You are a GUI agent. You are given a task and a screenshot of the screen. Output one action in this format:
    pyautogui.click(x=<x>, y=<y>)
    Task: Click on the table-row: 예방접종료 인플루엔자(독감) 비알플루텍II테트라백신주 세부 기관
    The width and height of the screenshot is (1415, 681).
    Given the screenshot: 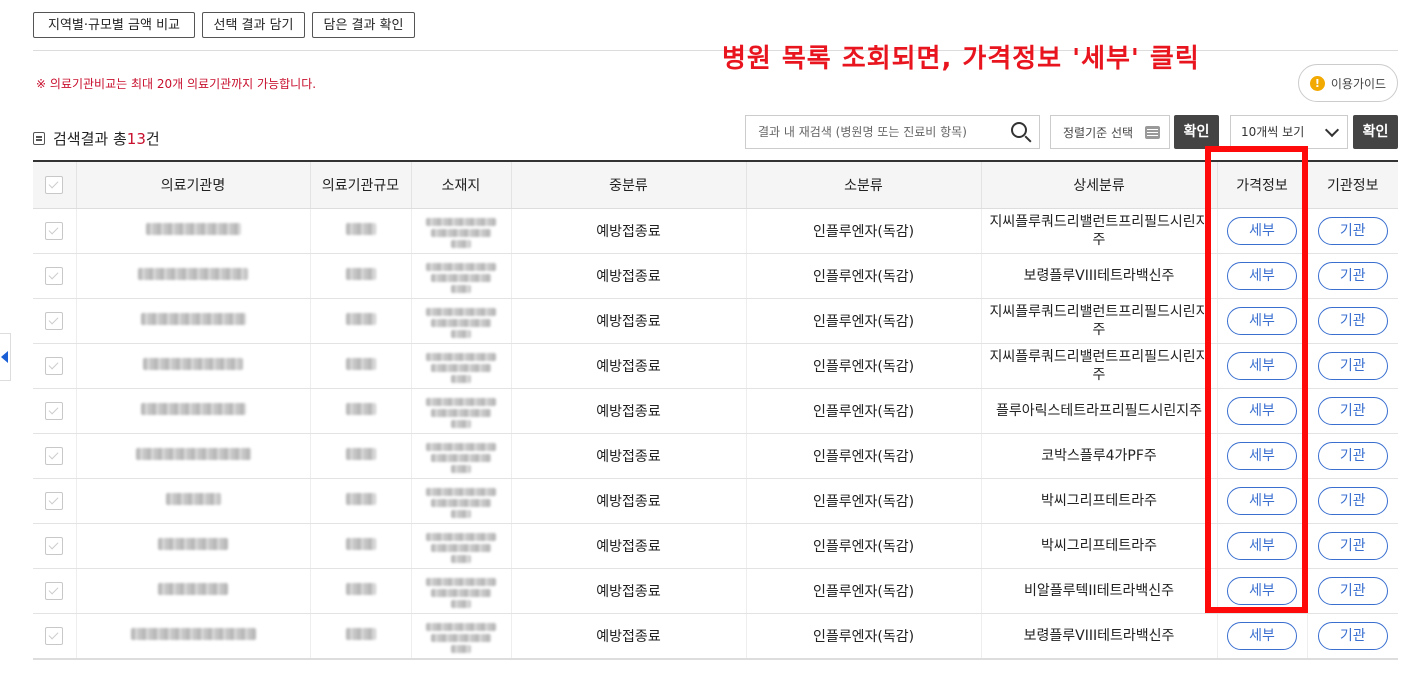 What is the action you would take?
    pyautogui.click(x=715, y=591)
    